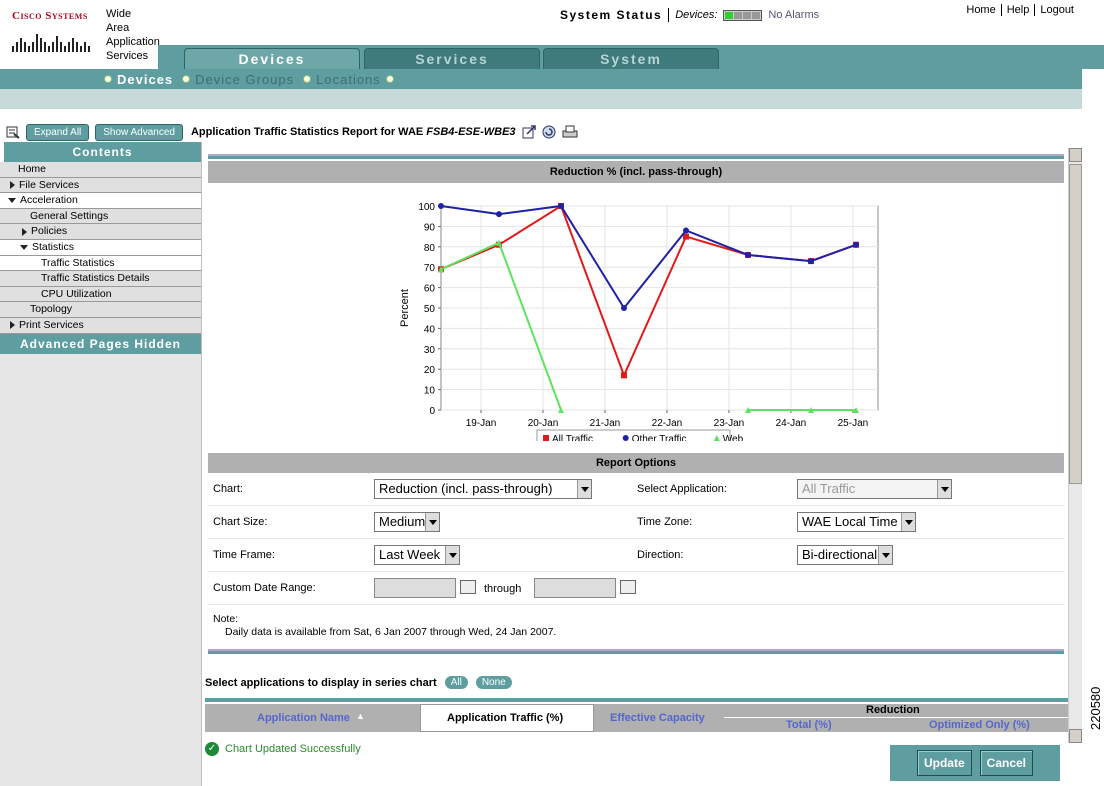 This screenshot has width=1104, height=786. What do you see at coordinates (100, 216) in the screenshot?
I see `sidebar-item-general-settings: General Settings` at bounding box center [100, 216].